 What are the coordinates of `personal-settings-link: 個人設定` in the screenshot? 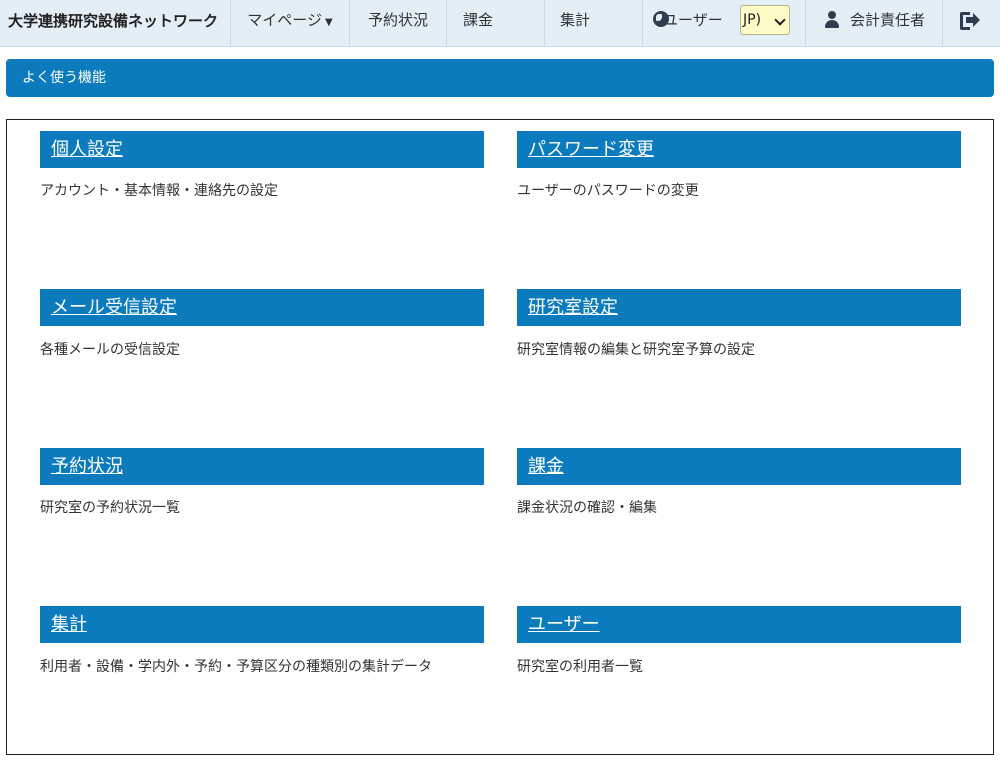 It's located at (87, 149).